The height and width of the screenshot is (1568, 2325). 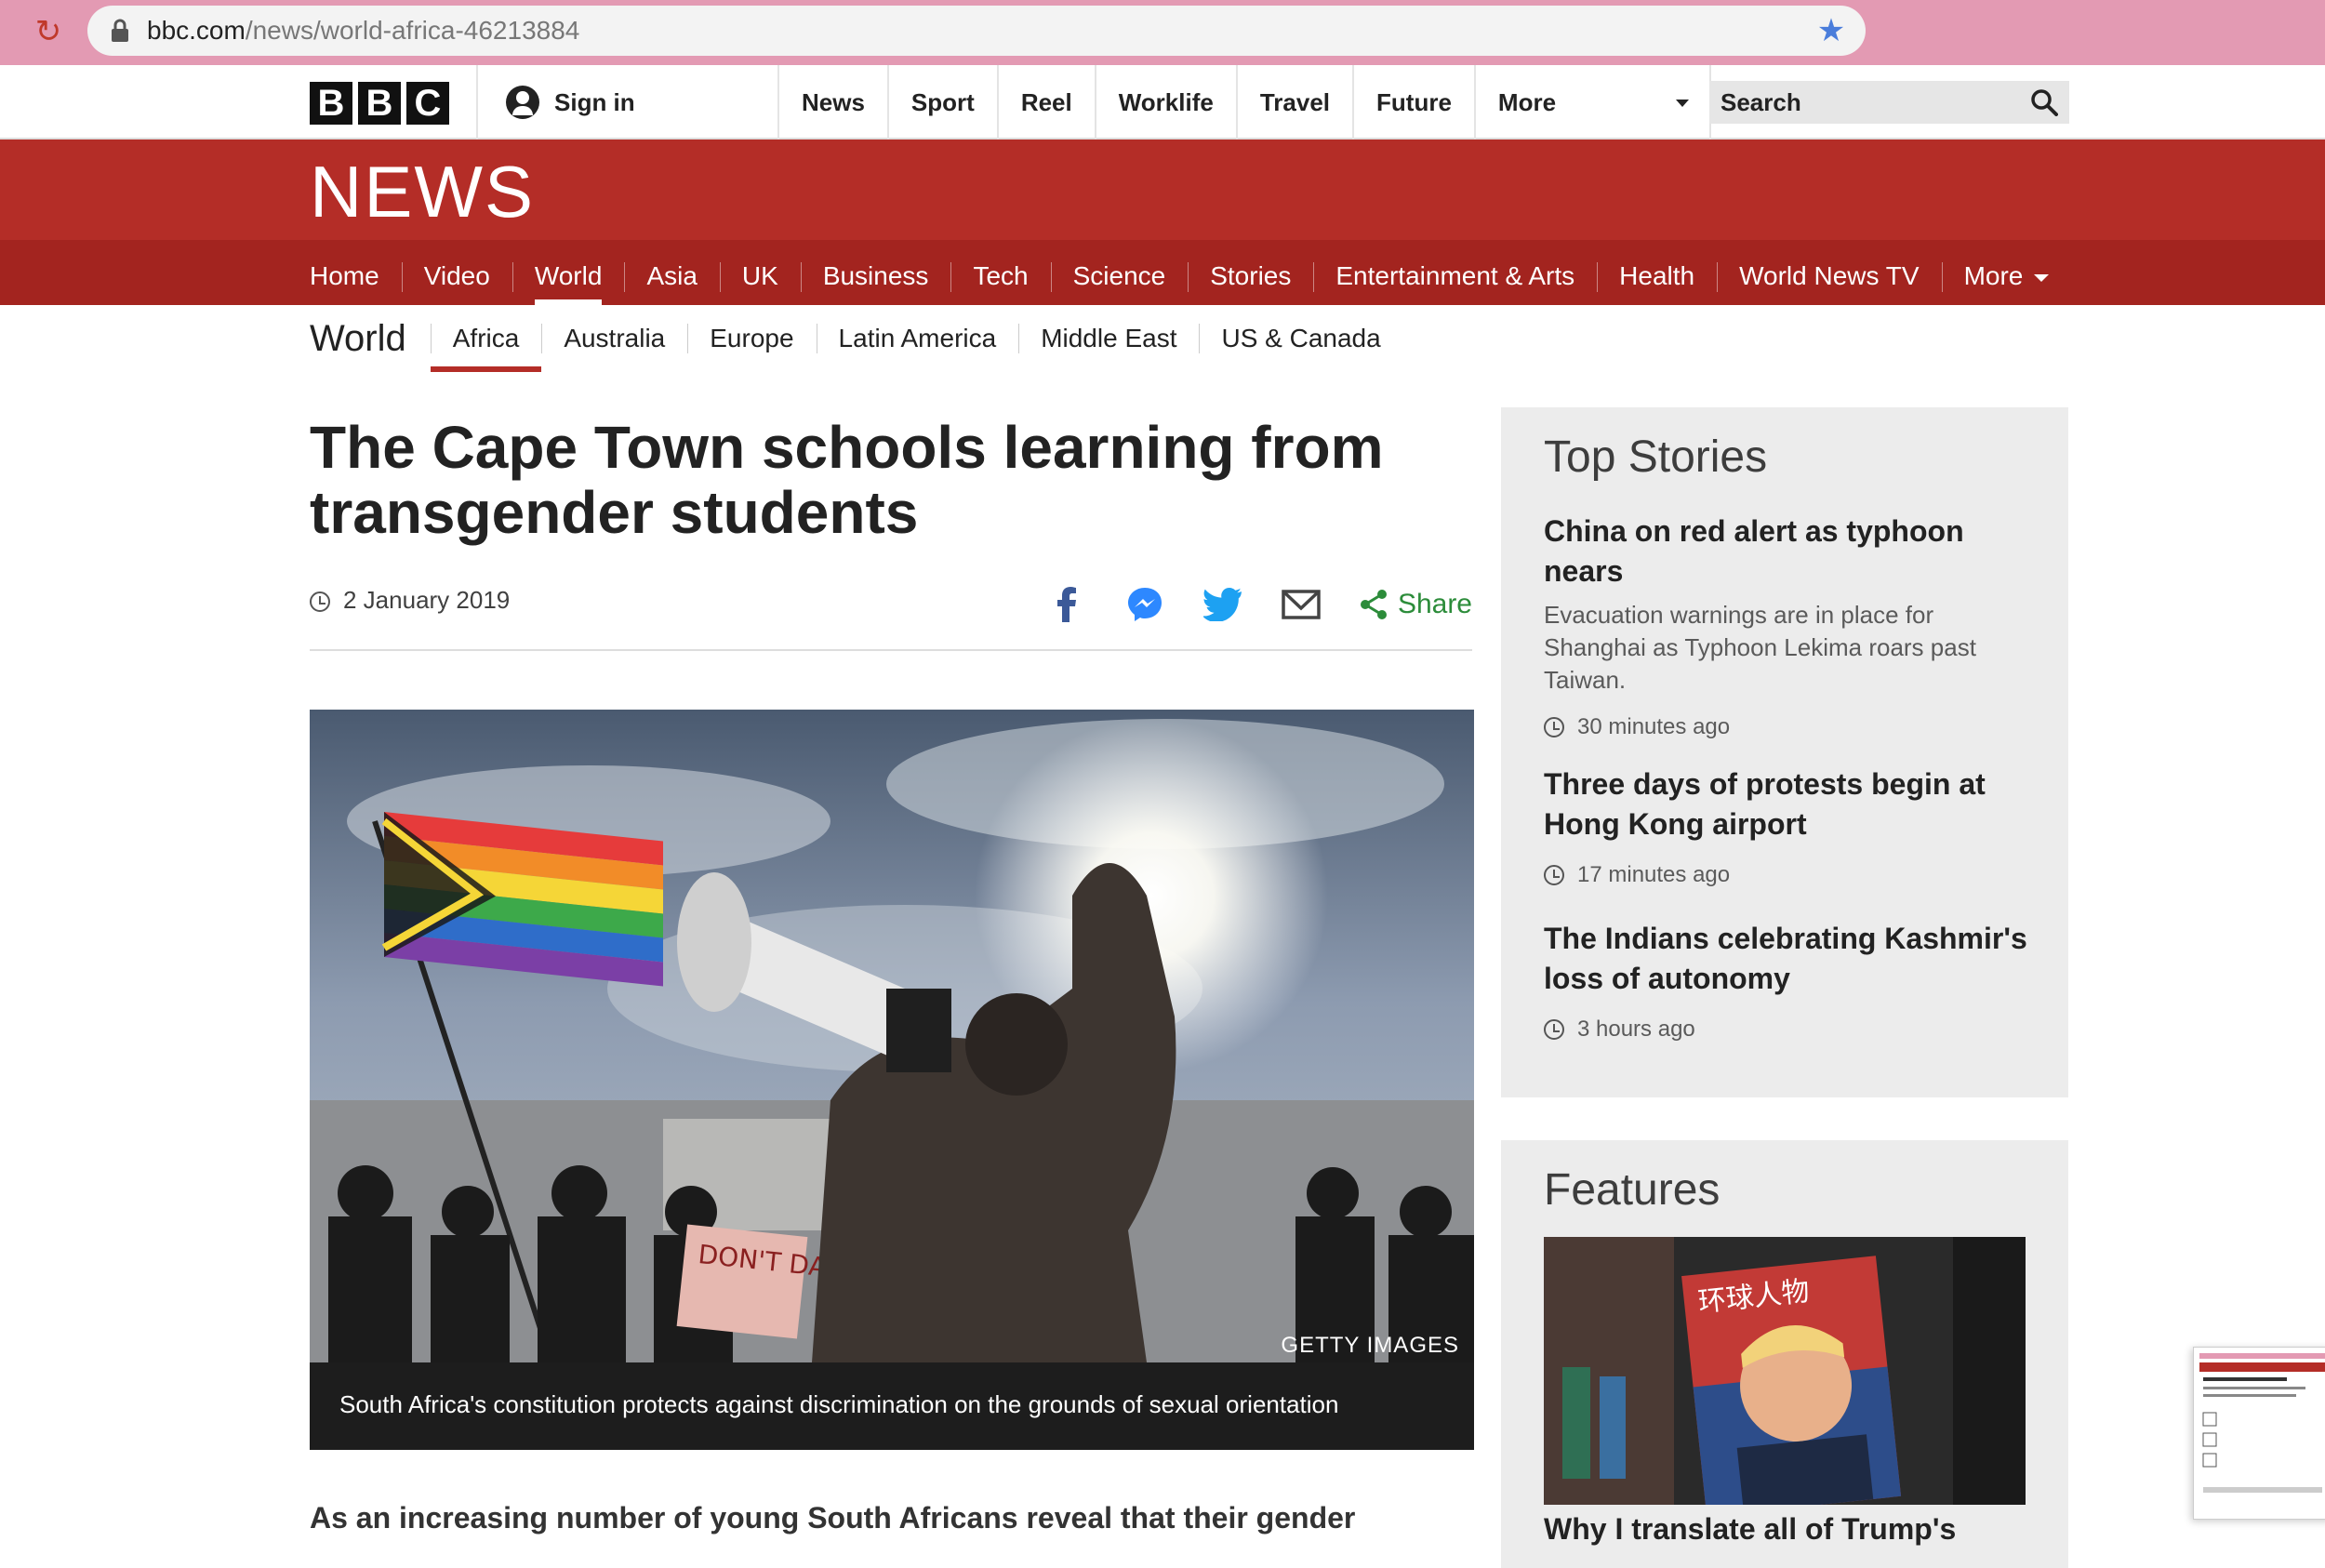 I want to click on subnav-europe: Europe, so click(x=751, y=338).